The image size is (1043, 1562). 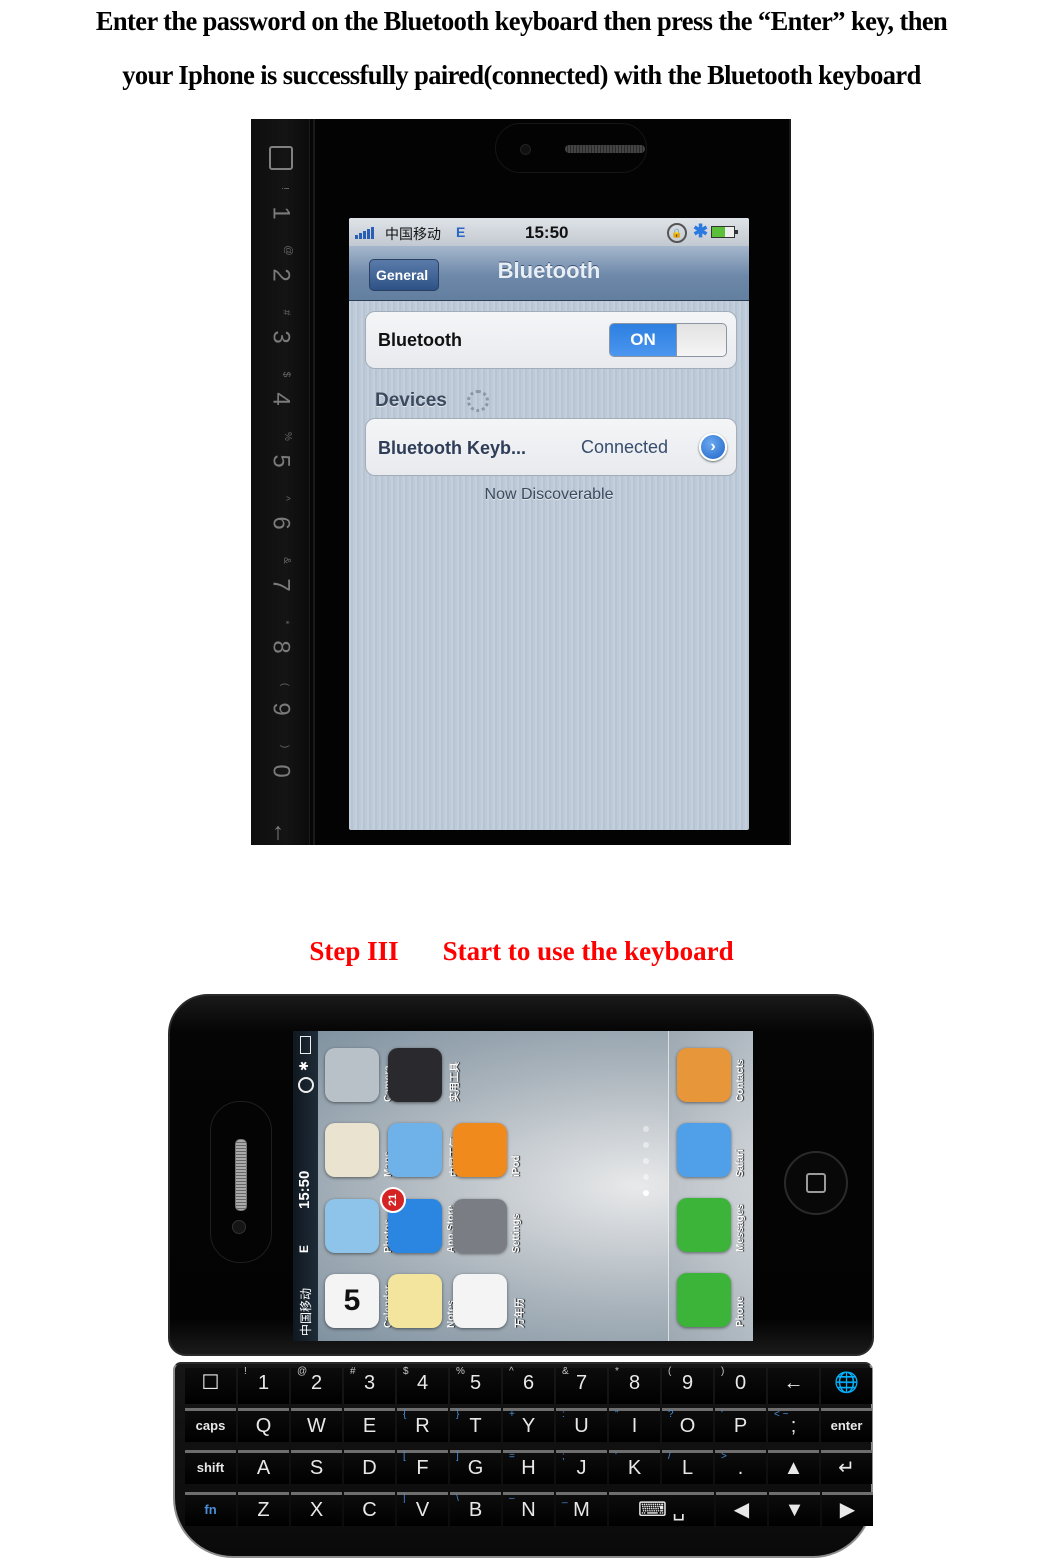 I want to click on key-label: L, so click(x=687, y=1468).